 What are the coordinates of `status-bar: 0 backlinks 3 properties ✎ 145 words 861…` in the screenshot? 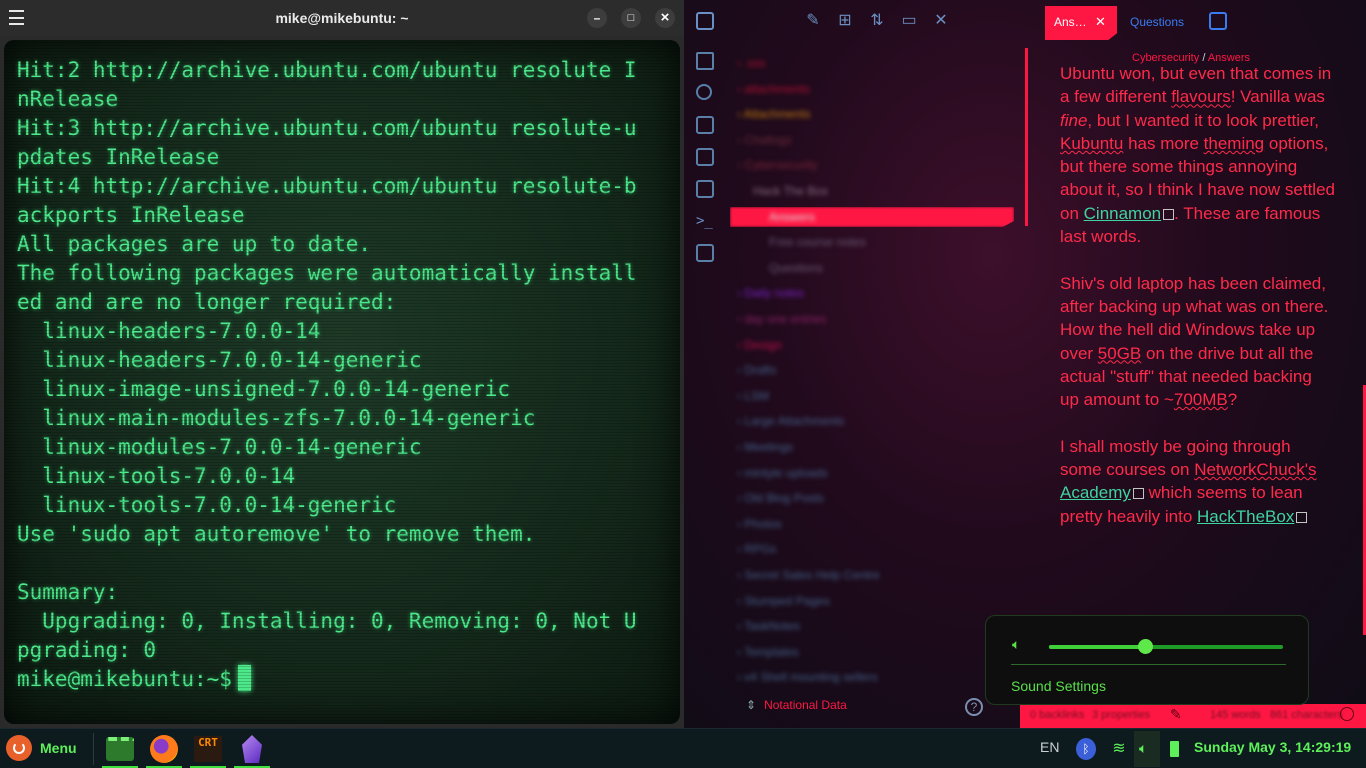 It's located at (1193, 716).